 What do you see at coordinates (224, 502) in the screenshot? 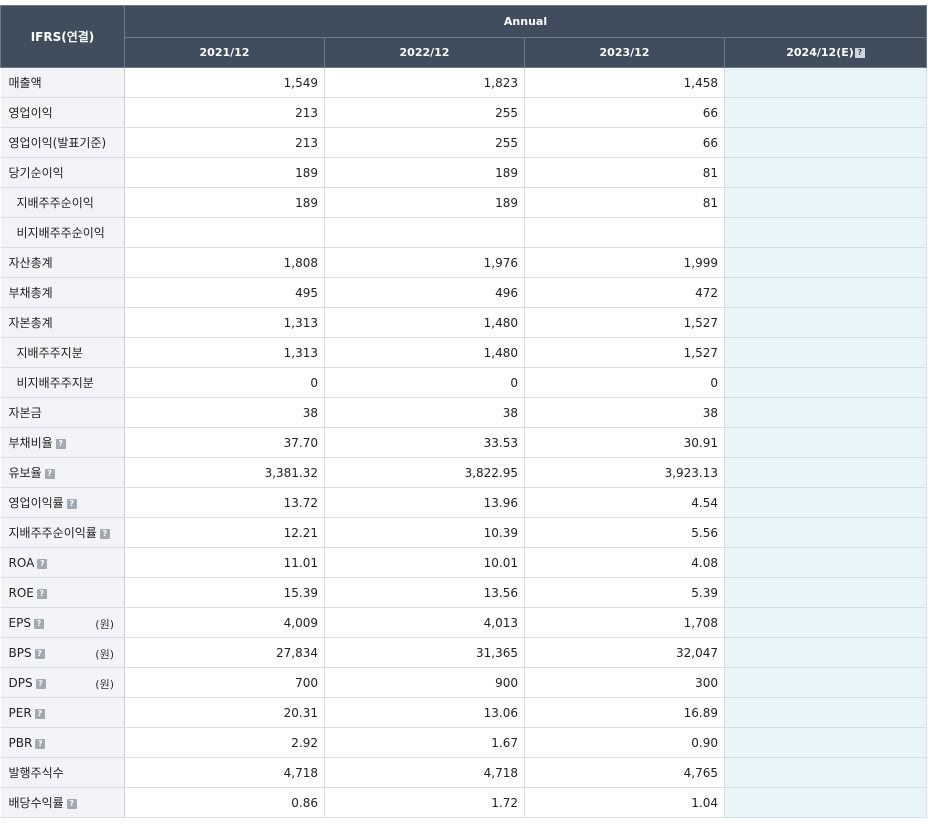
I see `value-cell: 13.72` at bounding box center [224, 502].